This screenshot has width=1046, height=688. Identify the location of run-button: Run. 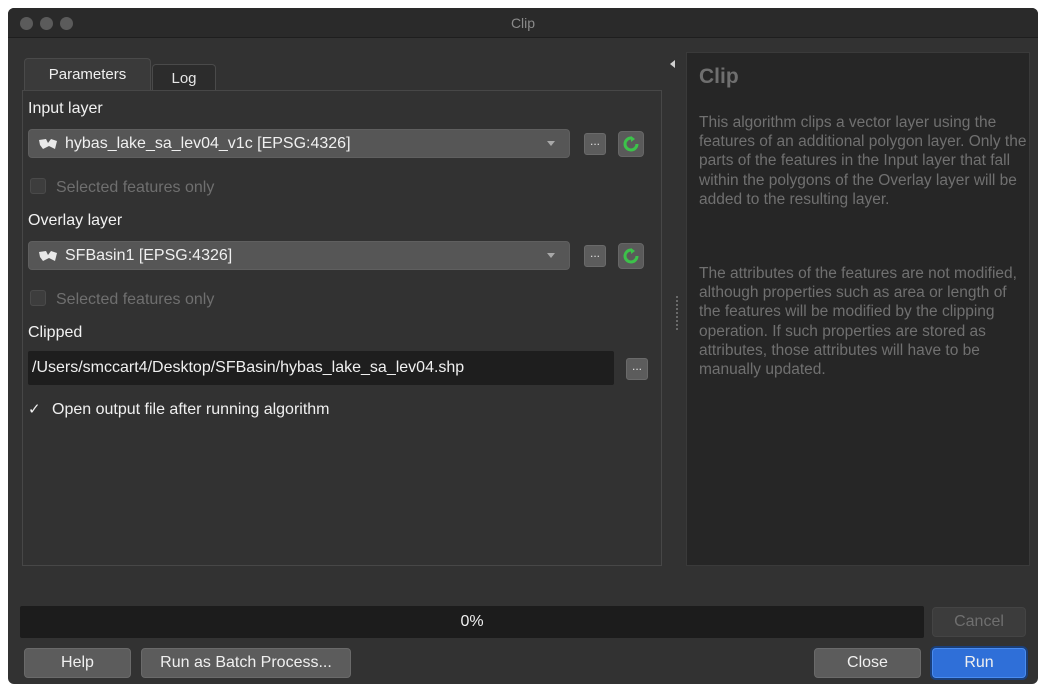
(979, 663).